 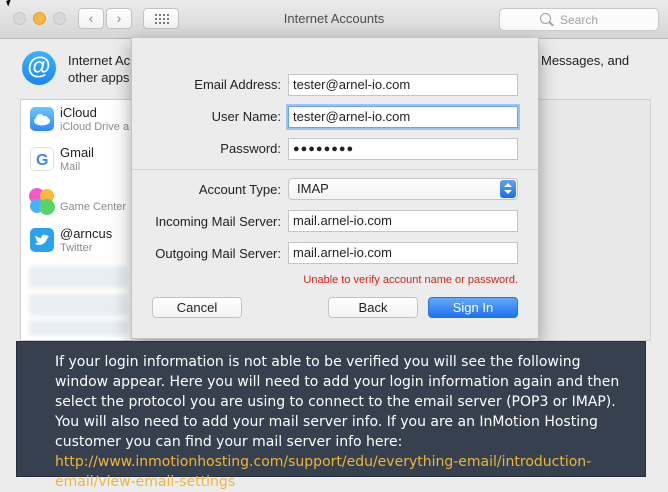 What do you see at coordinates (39, 68) in the screenshot?
I see `internet-accounts-icon: @` at bounding box center [39, 68].